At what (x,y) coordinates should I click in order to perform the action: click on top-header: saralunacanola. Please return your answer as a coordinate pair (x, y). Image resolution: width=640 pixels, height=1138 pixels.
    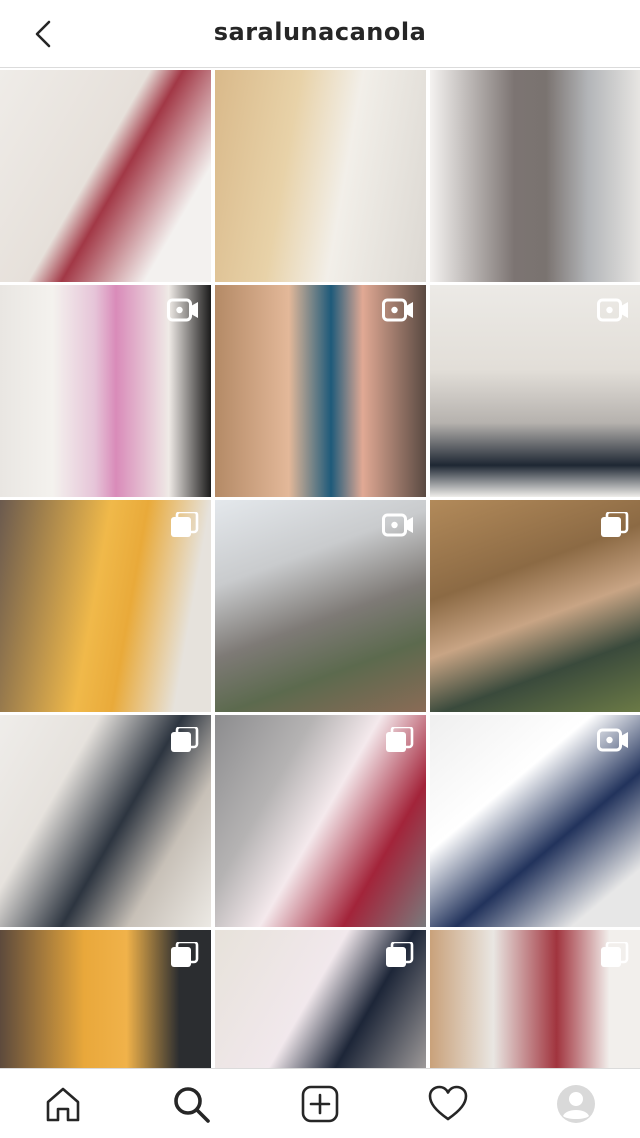
    Looking at the image, I should click on (320, 34).